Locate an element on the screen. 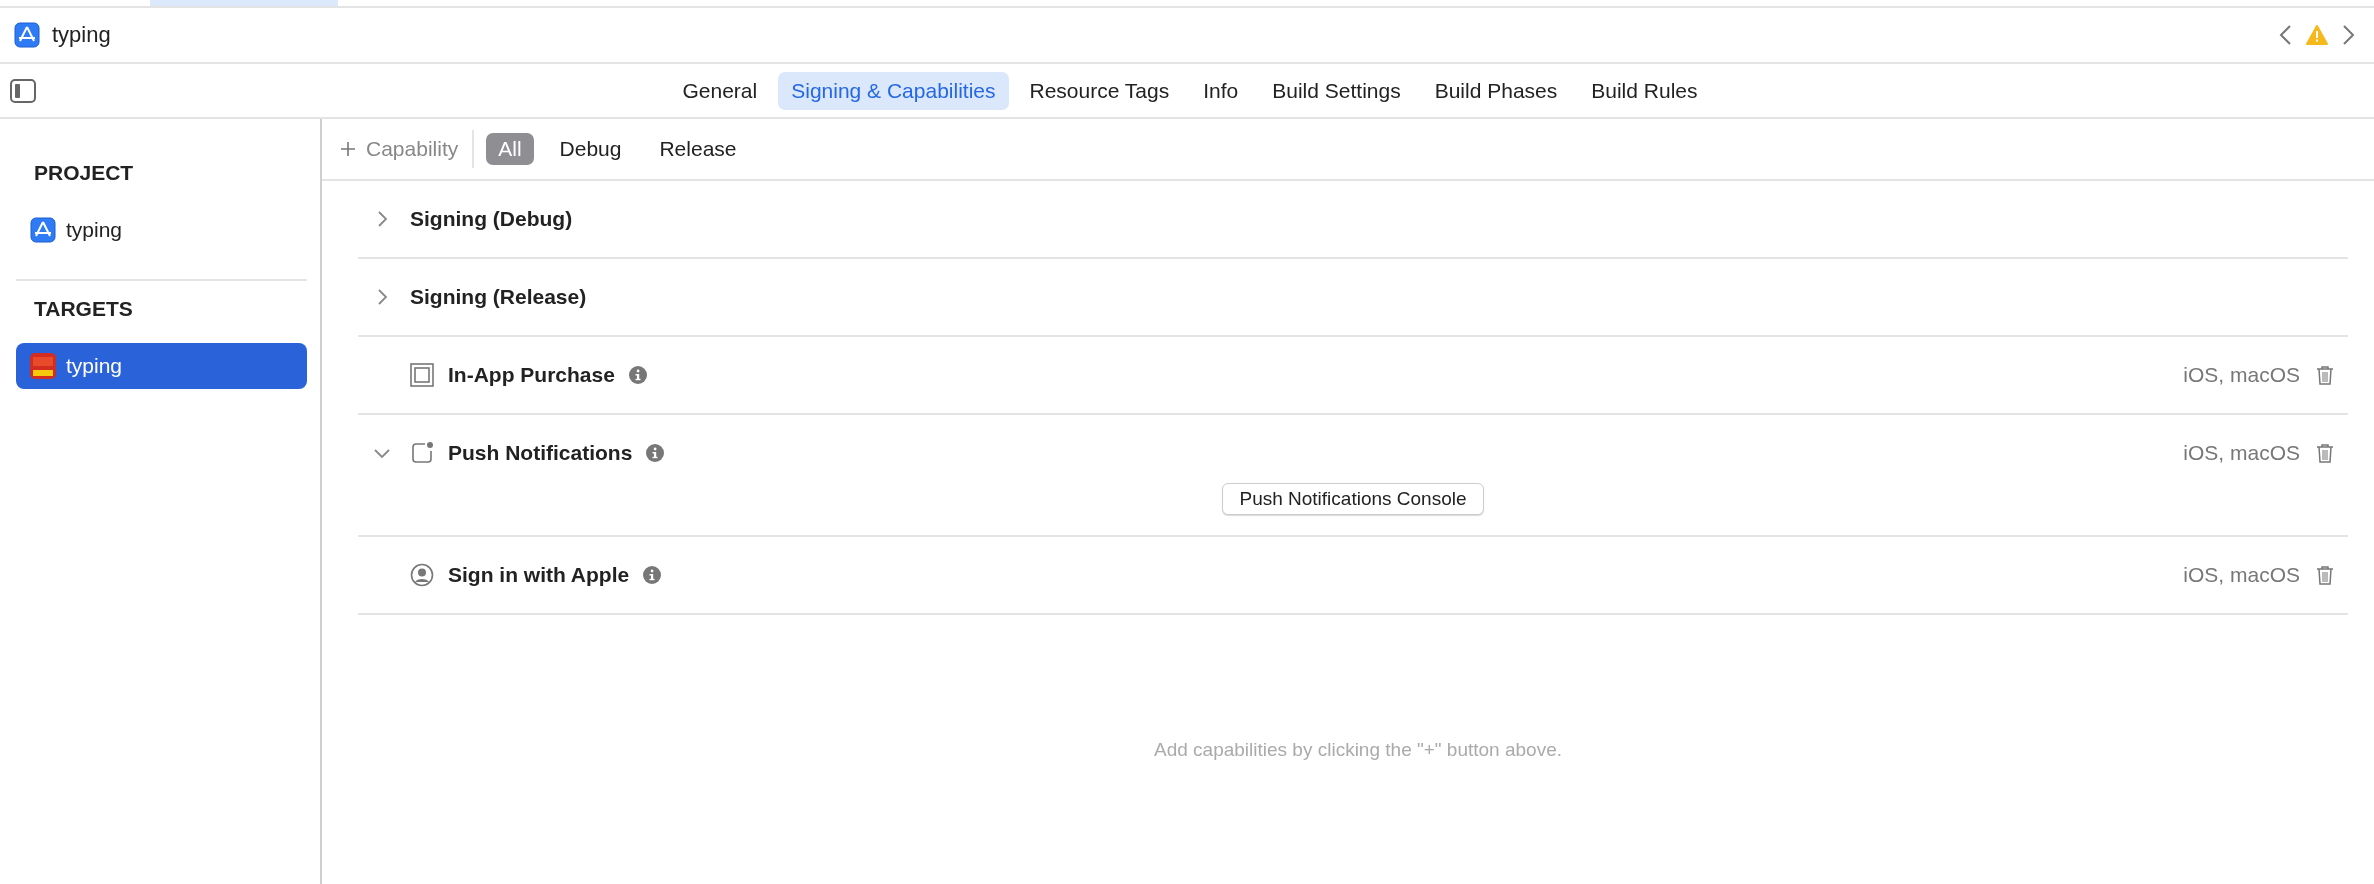 This screenshot has width=2374, height=884. editor-tab: Info is located at coordinates (1221, 90).